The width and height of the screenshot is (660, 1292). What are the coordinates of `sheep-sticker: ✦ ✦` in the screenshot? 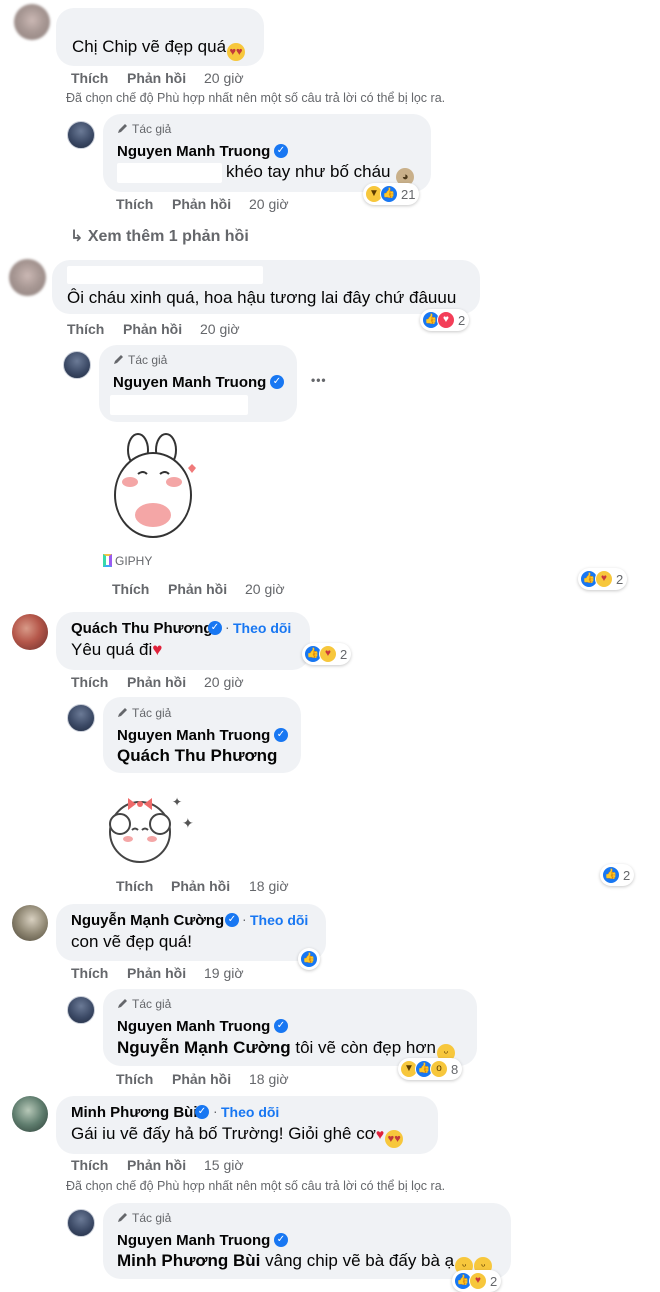 It's located at (151, 829).